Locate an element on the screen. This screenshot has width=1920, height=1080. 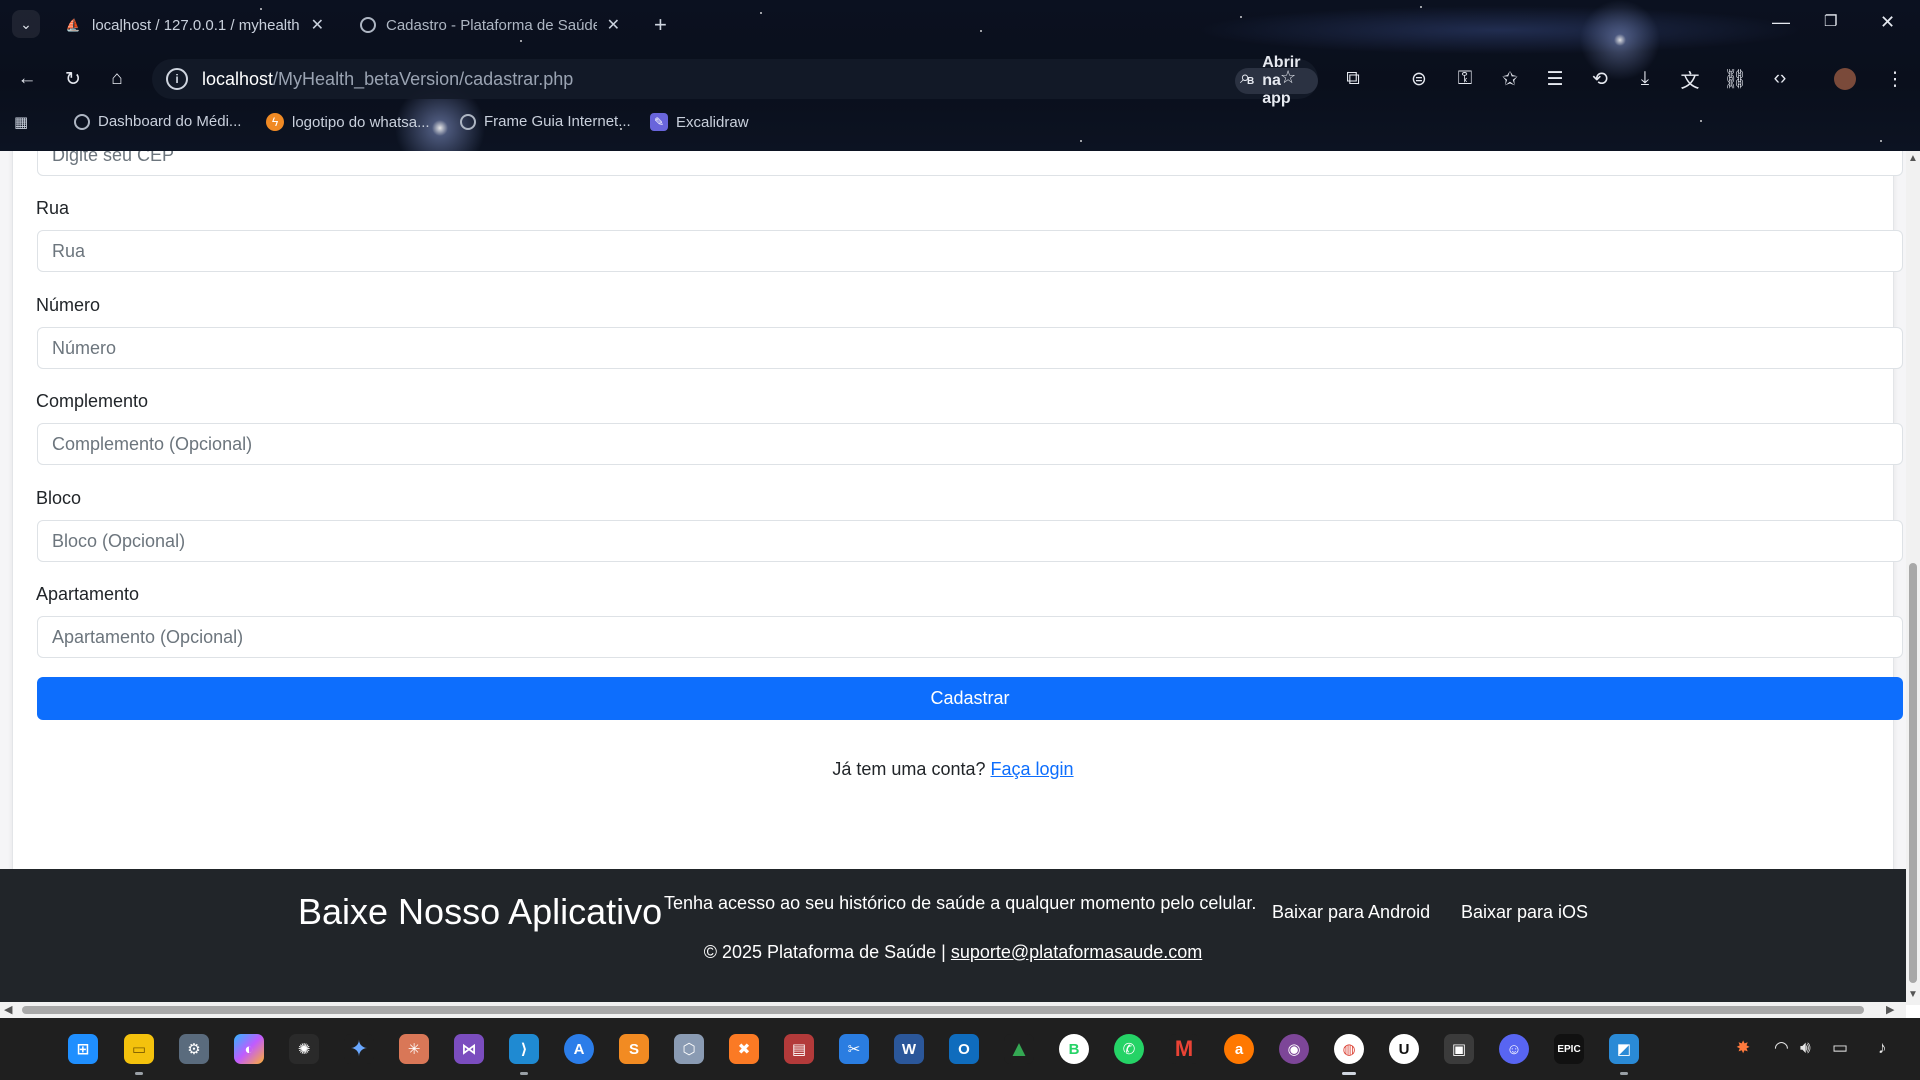
bell-icon: ♪ is located at coordinates (1882, 1048).